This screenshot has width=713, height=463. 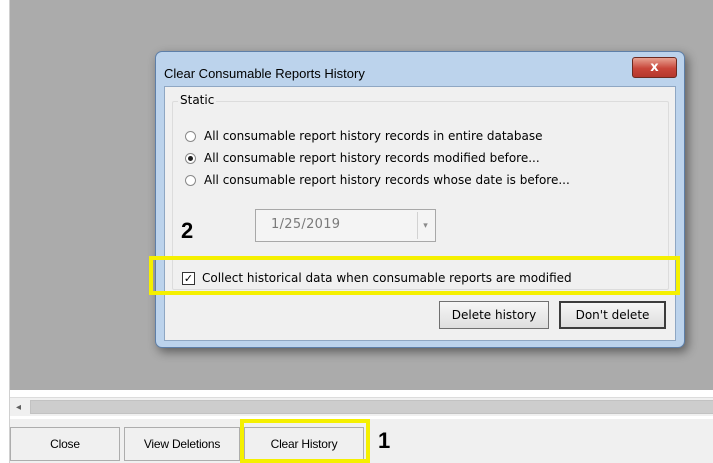 What do you see at coordinates (306, 224) in the screenshot?
I see `date-value: 1/25/2019` at bounding box center [306, 224].